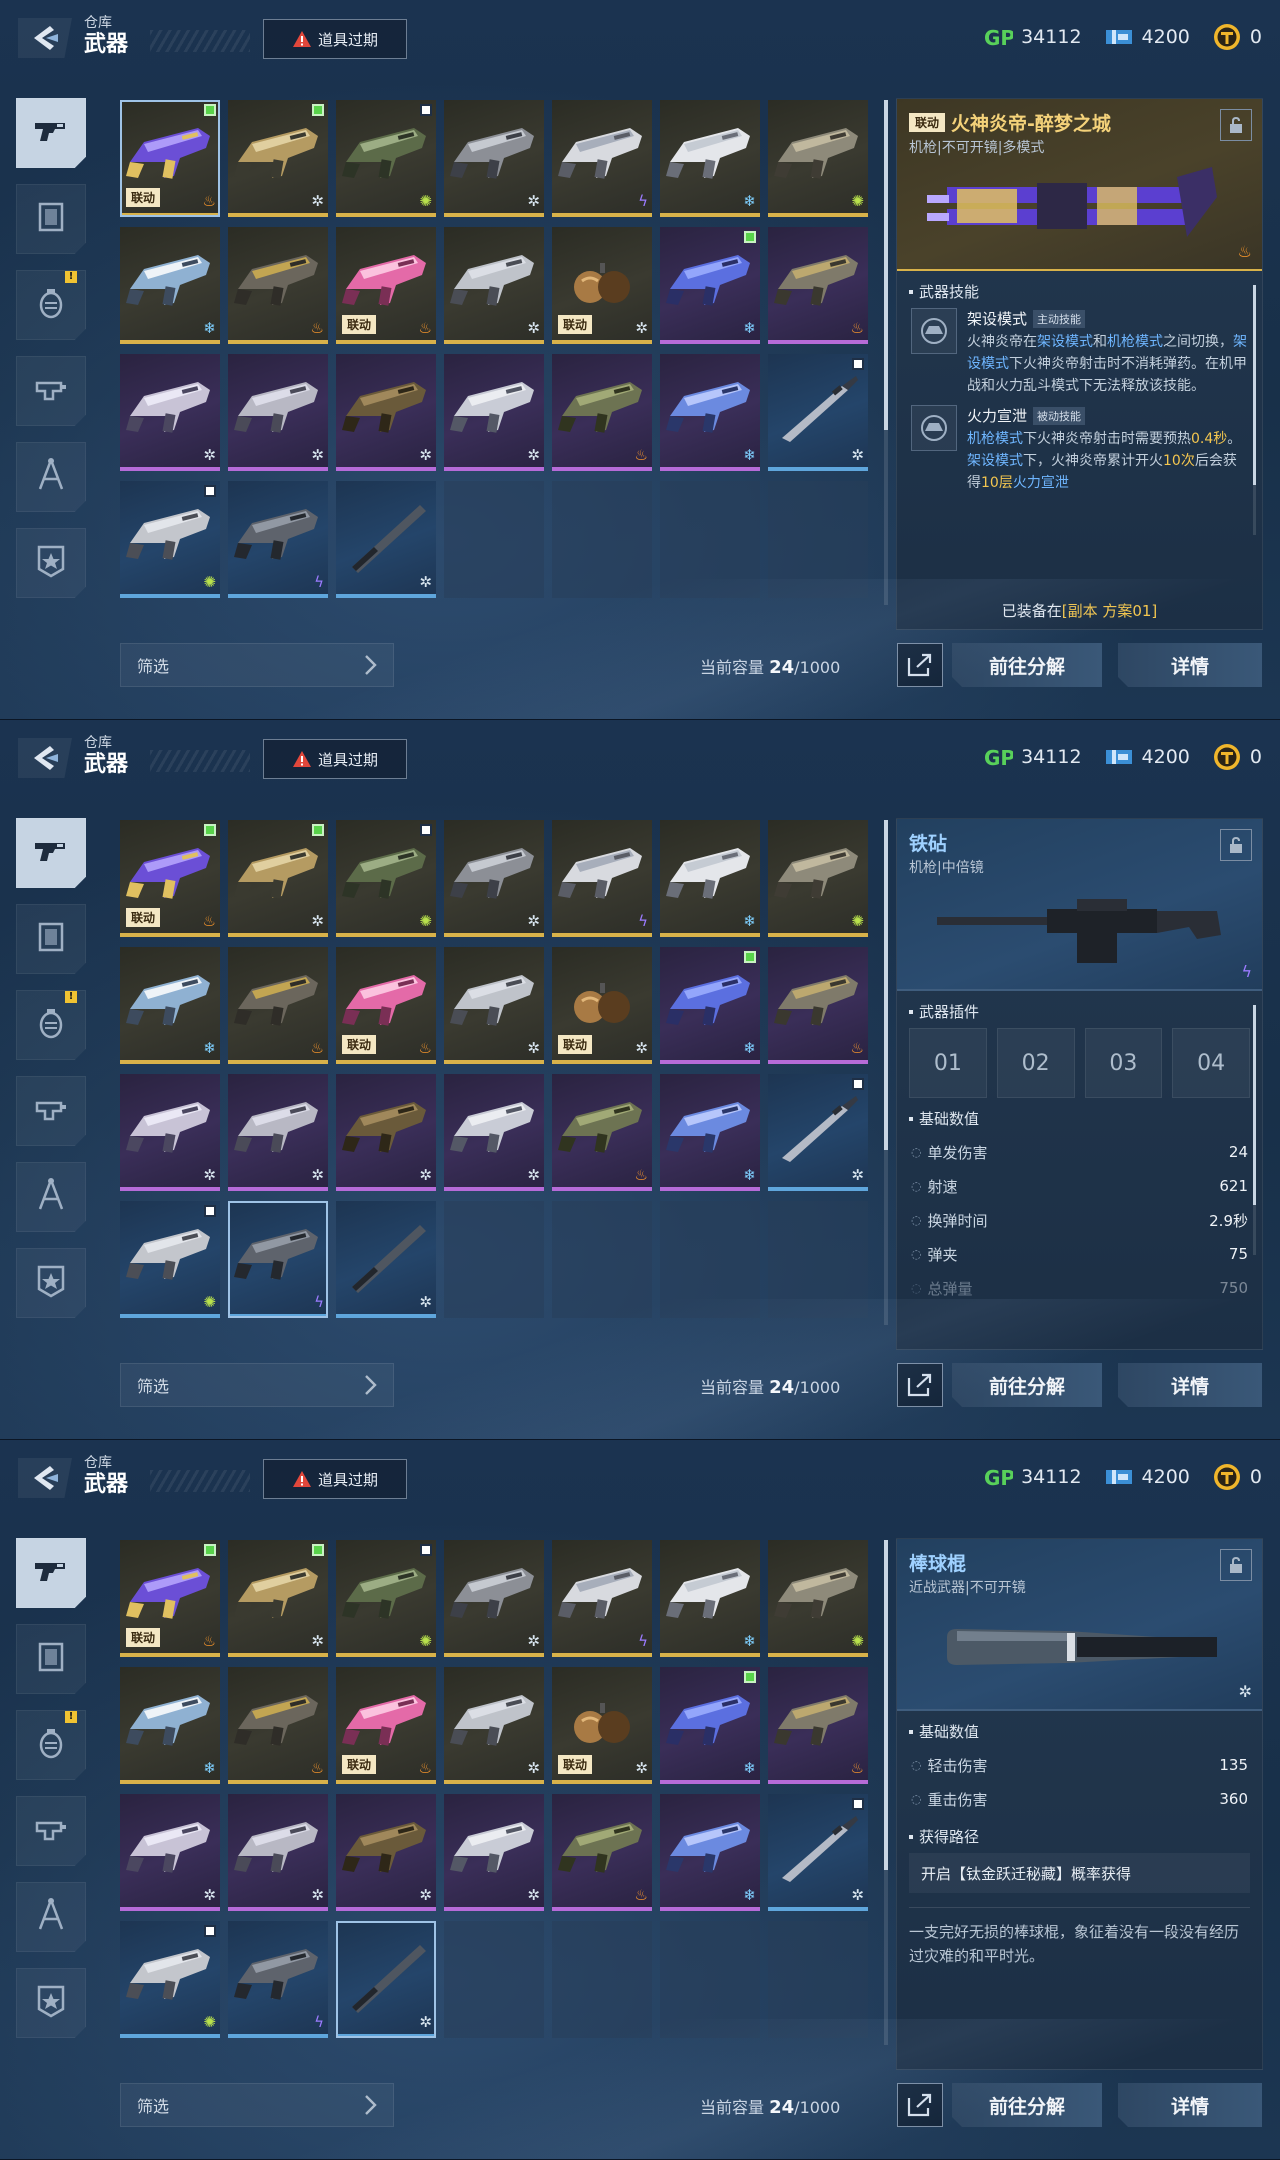 The width and height of the screenshot is (1280, 2160). What do you see at coordinates (1211, 1063) in the screenshot?
I see `plugin-slot: 04` at bounding box center [1211, 1063].